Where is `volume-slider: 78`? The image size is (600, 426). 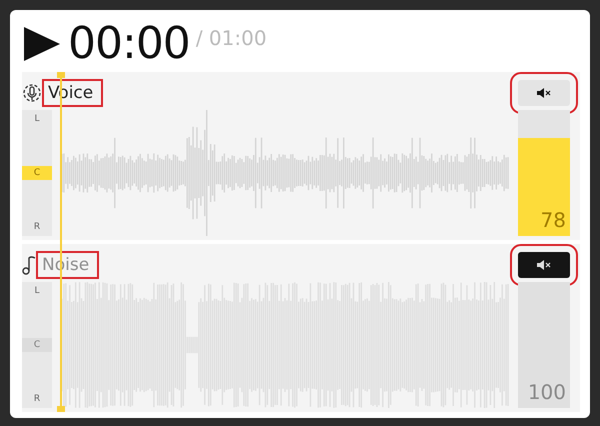
volume-slider: 78 is located at coordinates (544, 173).